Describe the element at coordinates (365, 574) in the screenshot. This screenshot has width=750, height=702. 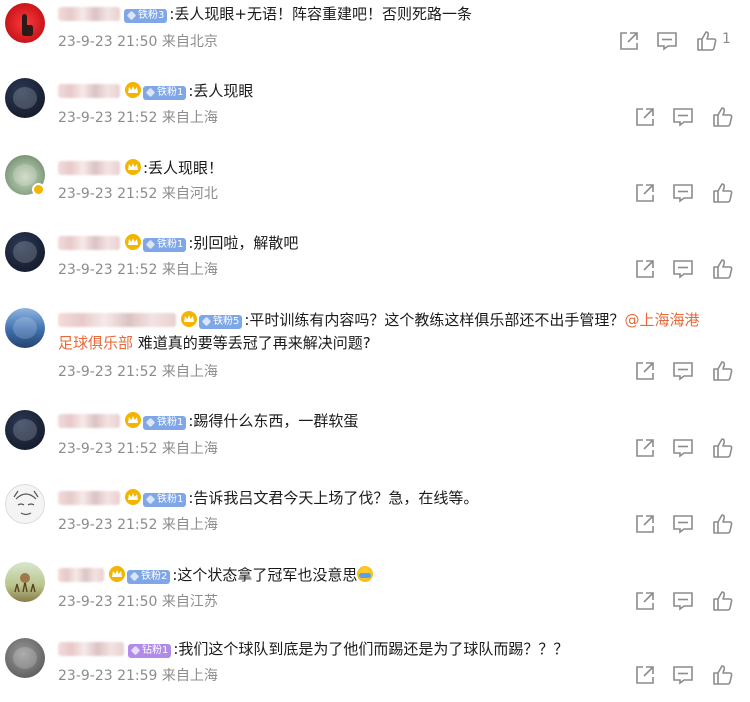
I see `shrug-emoji-icon` at that location.